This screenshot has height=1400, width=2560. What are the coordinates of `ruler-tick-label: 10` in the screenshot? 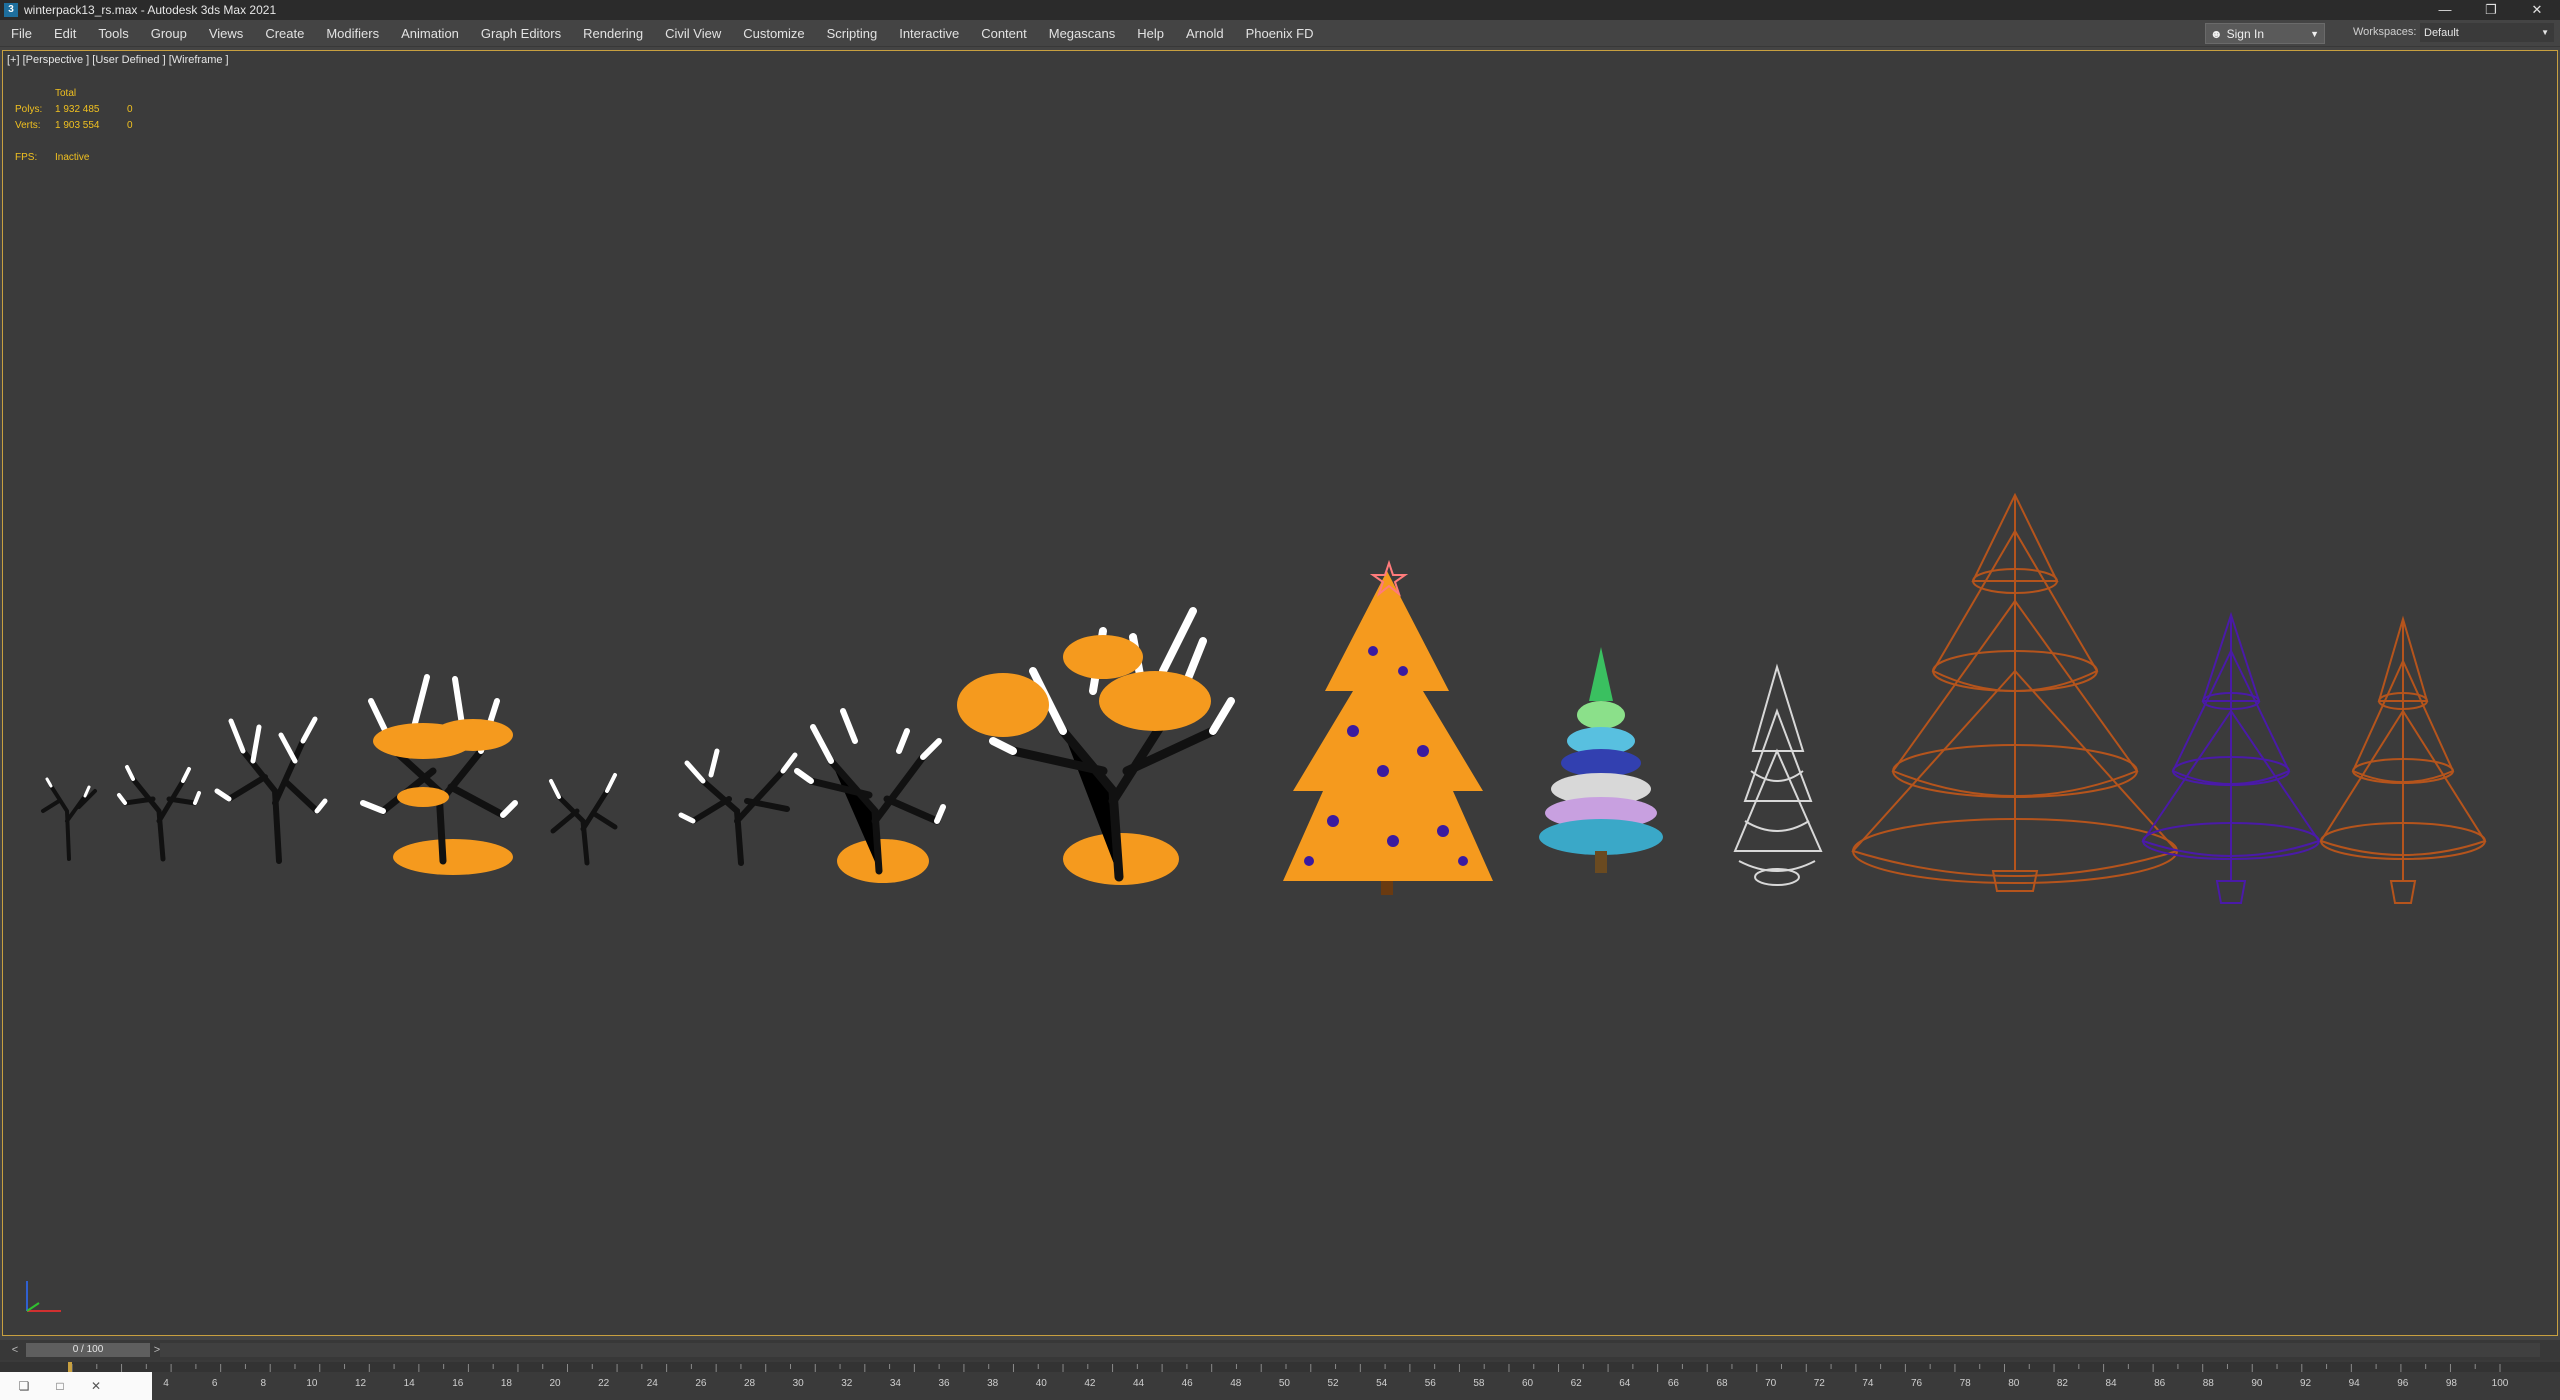 It's located at (312, 1383).